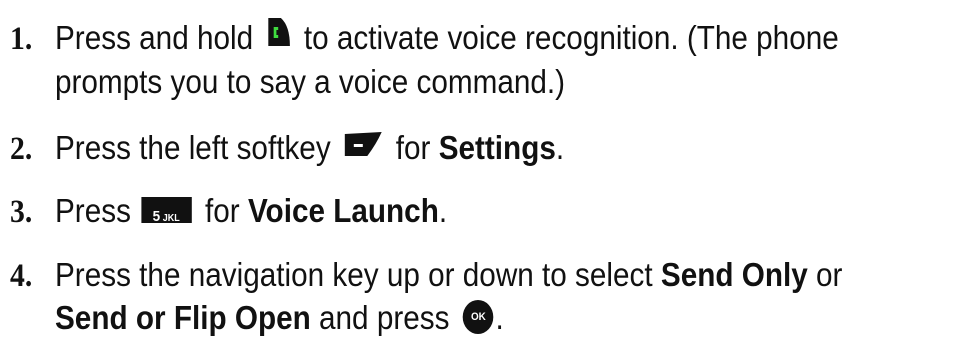  What do you see at coordinates (197, 147) in the screenshot?
I see `step-text: Press the left softkey` at bounding box center [197, 147].